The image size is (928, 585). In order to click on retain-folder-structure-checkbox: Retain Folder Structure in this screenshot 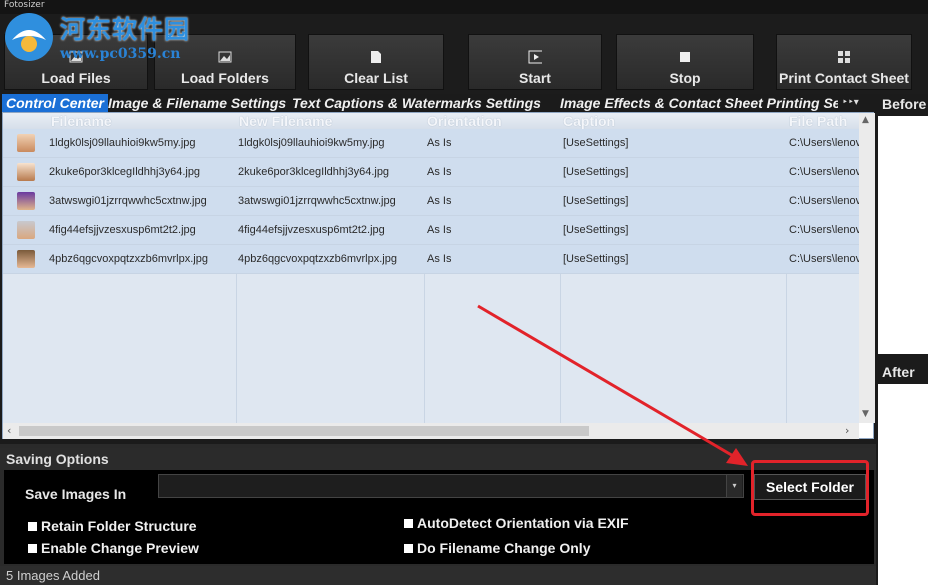, I will do `click(112, 526)`.